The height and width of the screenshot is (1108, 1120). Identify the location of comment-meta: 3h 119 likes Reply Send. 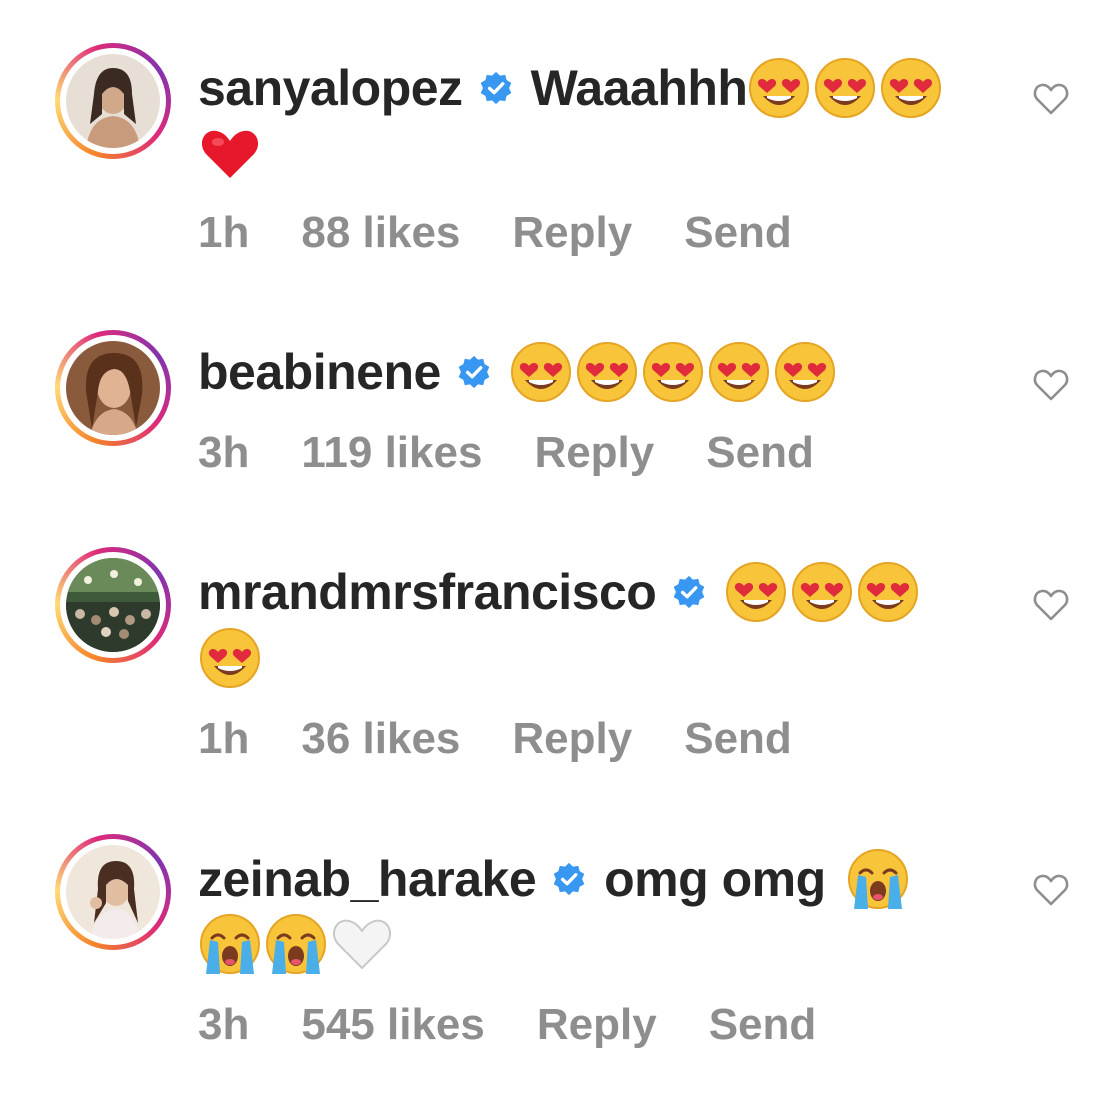
(532, 453).